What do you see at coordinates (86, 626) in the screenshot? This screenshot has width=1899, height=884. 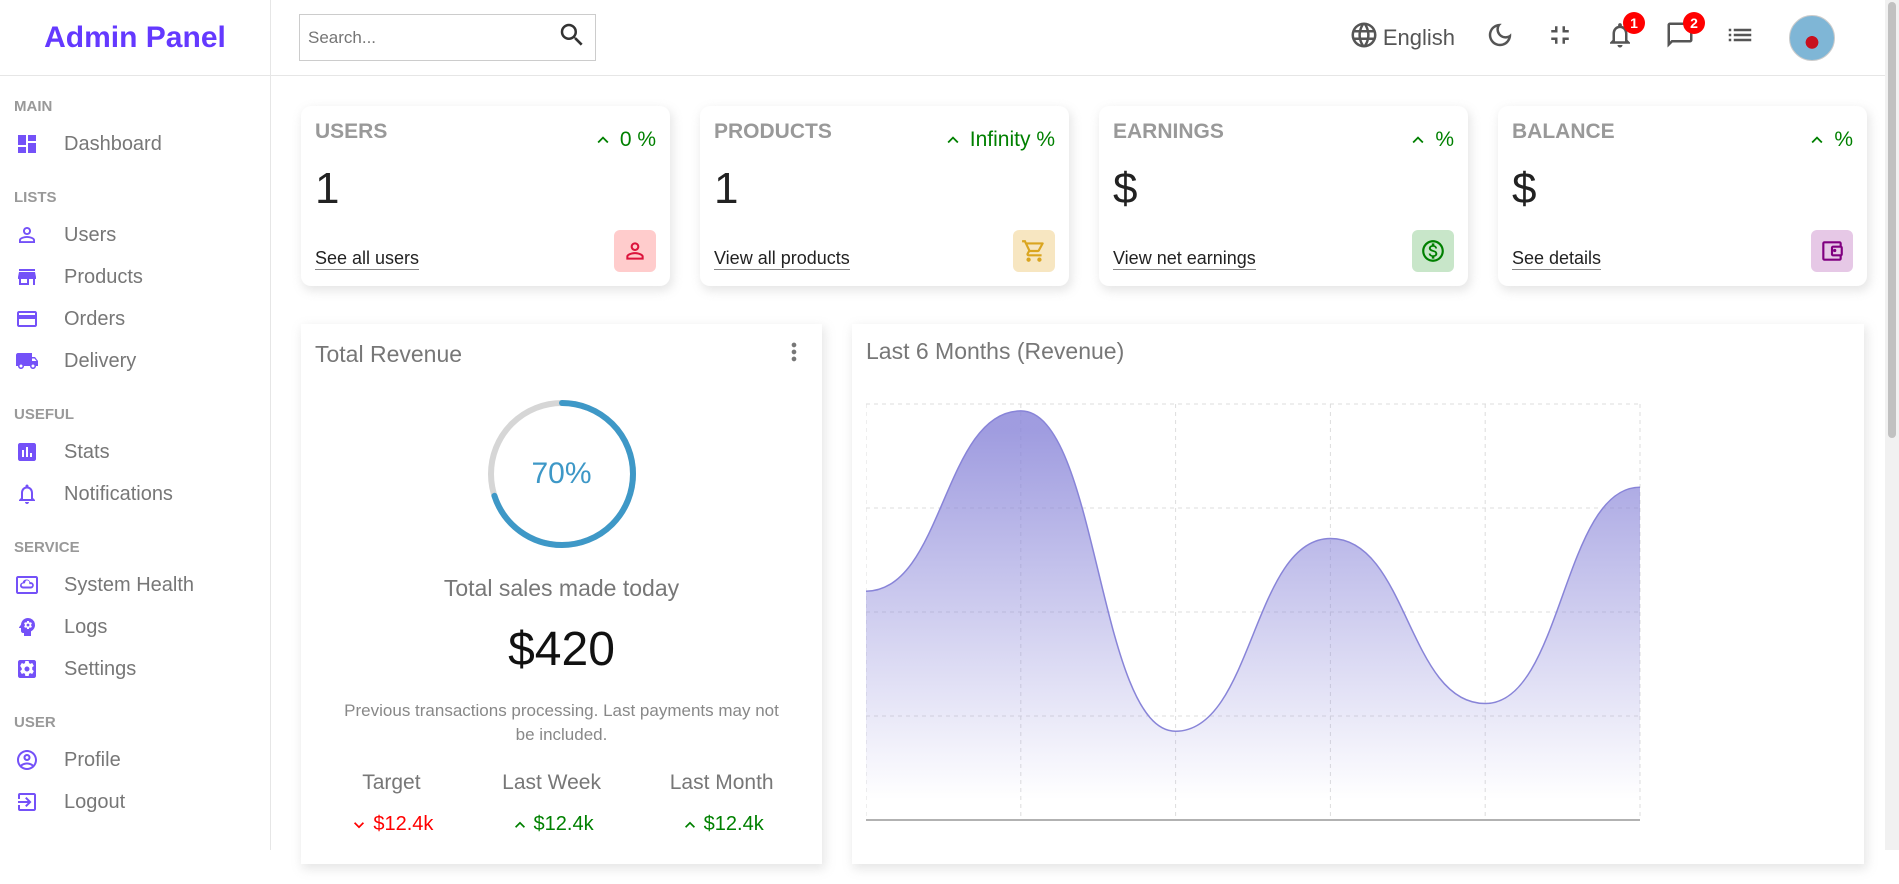 I see `sidebar-item-label: Logs` at bounding box center [86, 626].